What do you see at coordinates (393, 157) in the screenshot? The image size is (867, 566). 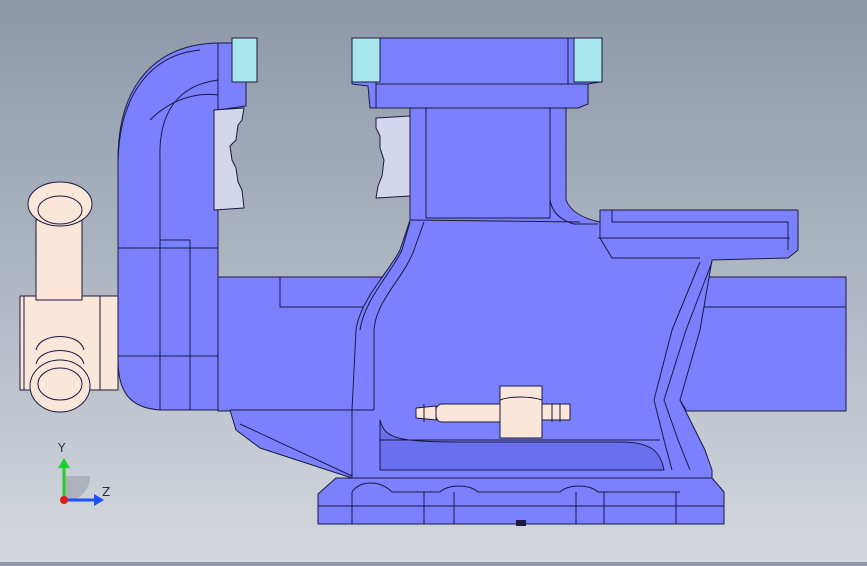 I see `fixed-jaw-face` at bounding box center [393, 157].